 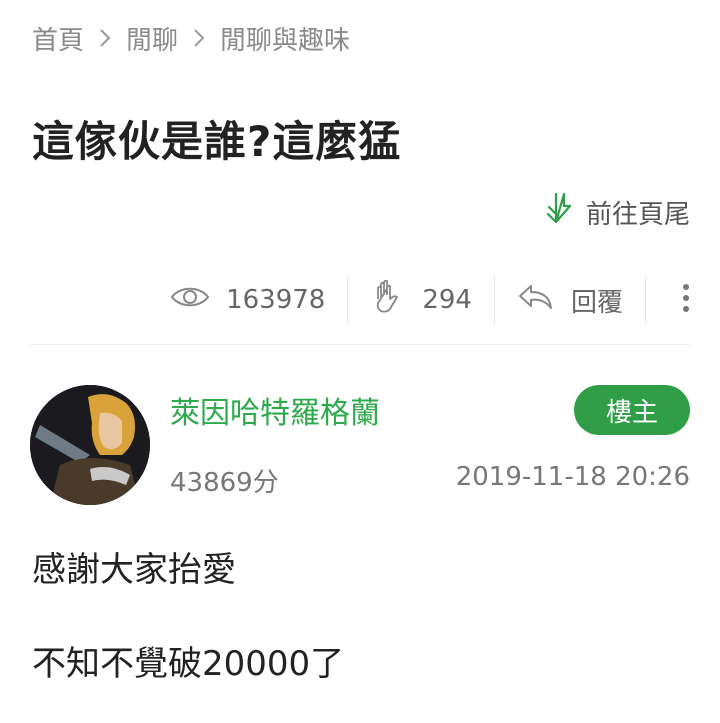 I want to click on author-name: 萊因哈特羅格蘭, so click(x=275, y=410).